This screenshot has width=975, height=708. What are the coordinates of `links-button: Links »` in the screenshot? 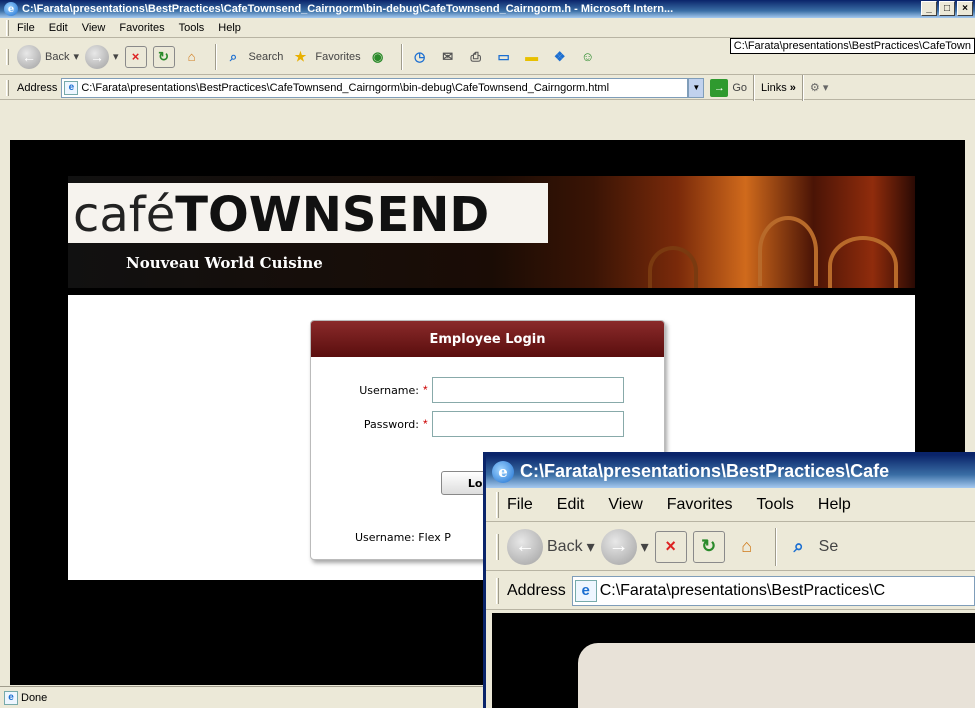 It's located at (778, 88).